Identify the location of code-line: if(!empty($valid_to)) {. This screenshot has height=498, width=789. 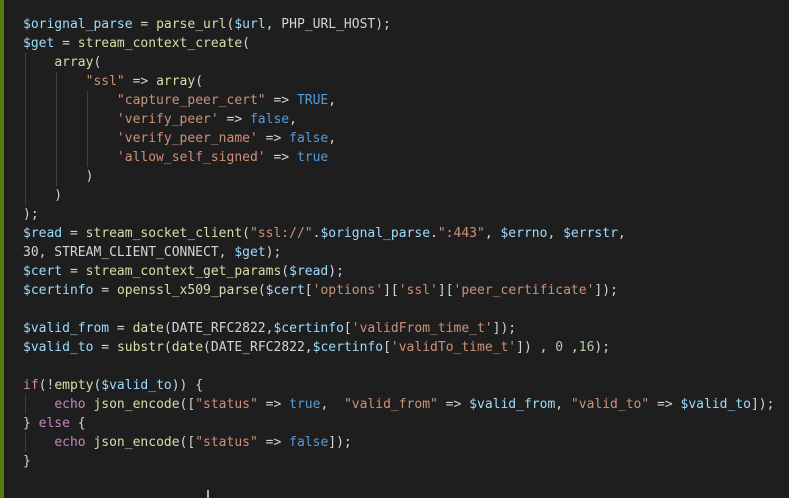
(406, 385).